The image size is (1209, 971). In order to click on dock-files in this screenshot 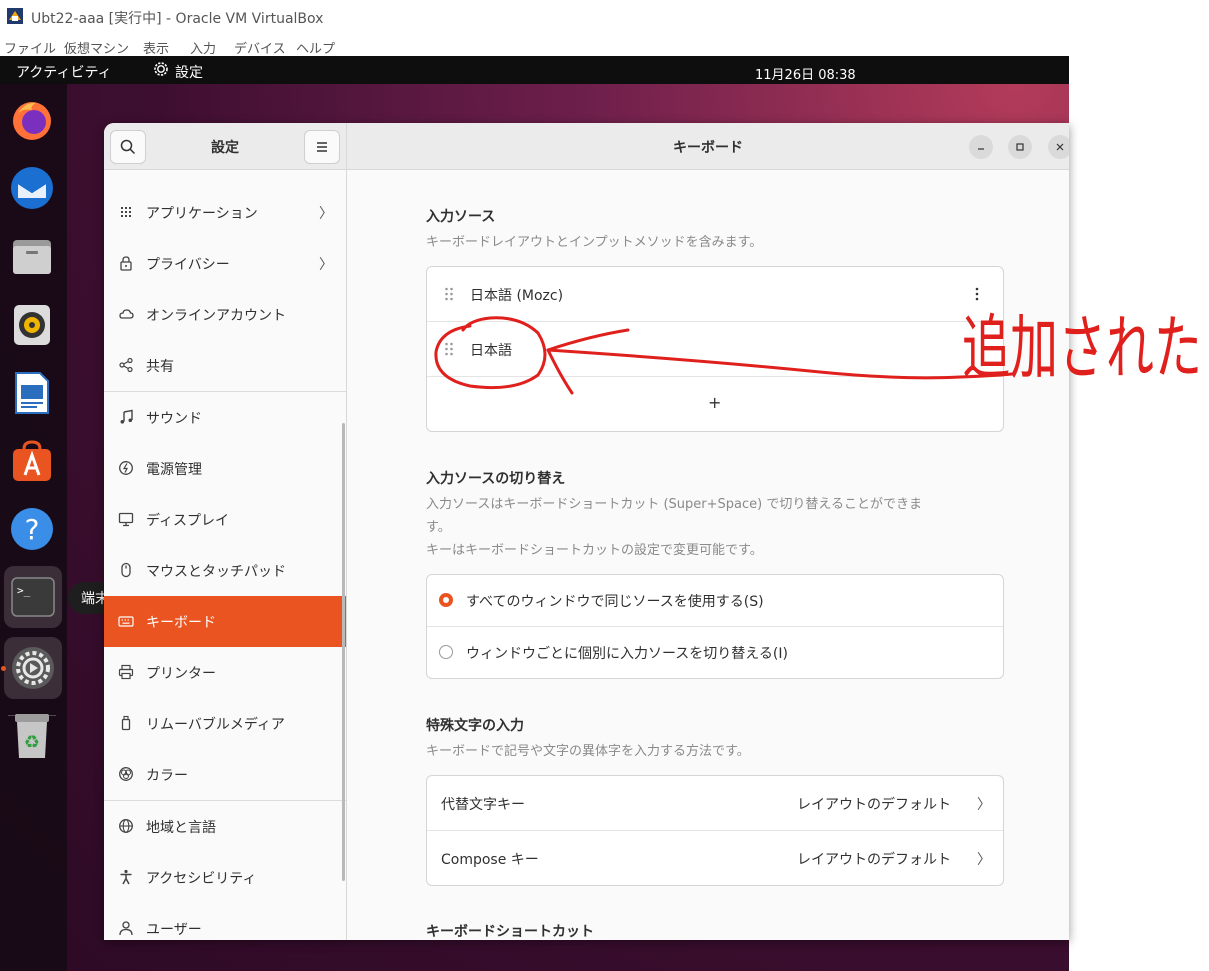, I will do `click(32, 257)`.